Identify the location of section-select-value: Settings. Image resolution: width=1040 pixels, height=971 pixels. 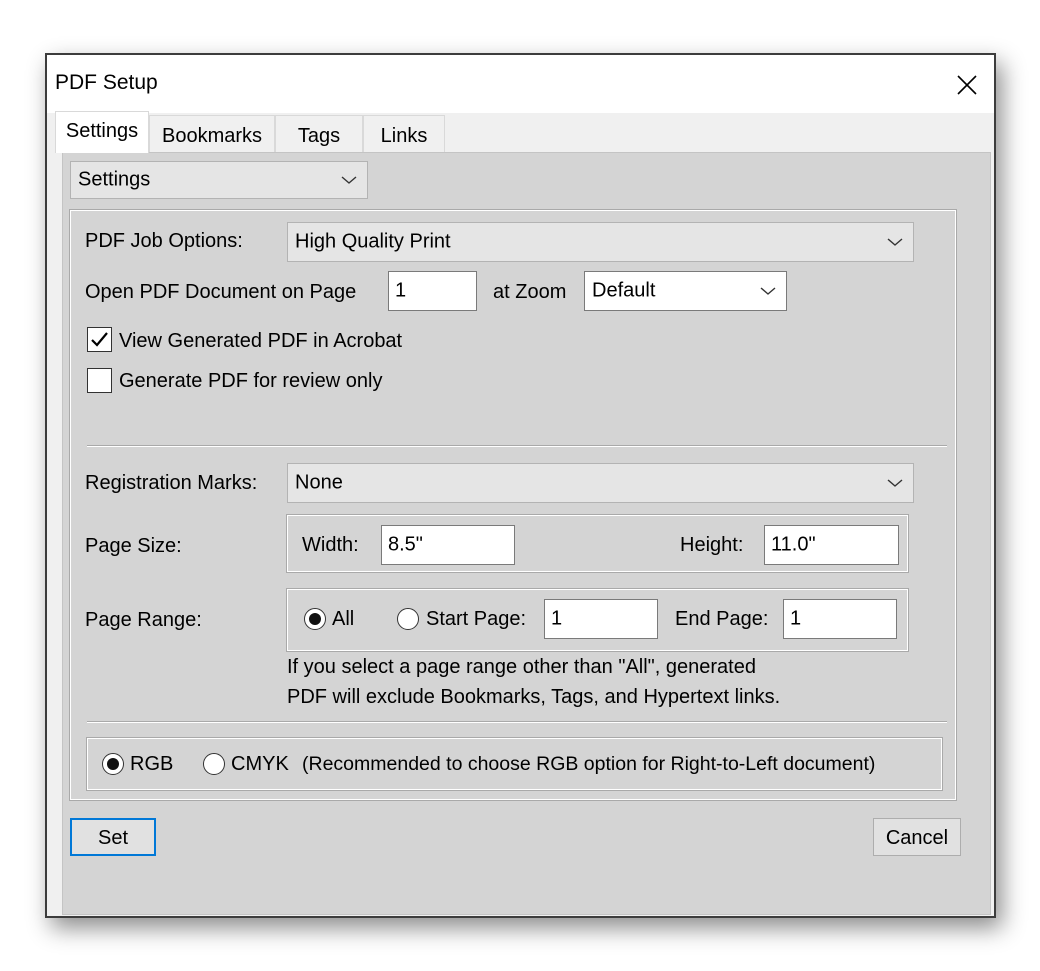
(114, 179).